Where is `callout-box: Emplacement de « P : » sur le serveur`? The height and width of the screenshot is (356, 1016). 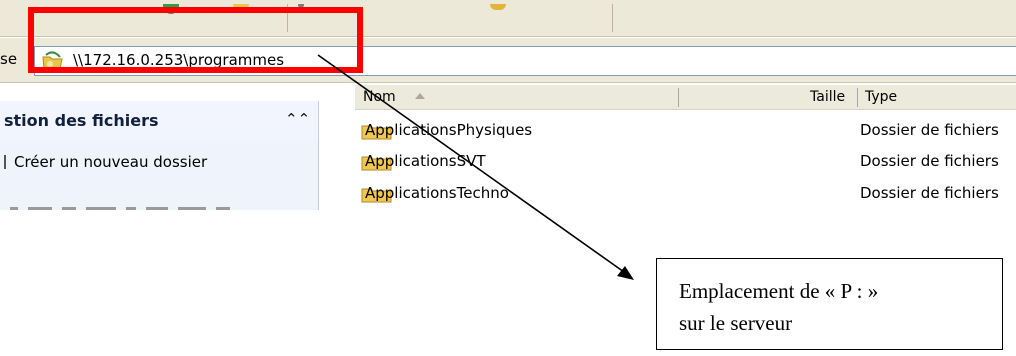 callout-box: Emplacement de « P : » sur le serveur is located at coordinates (829, 304).